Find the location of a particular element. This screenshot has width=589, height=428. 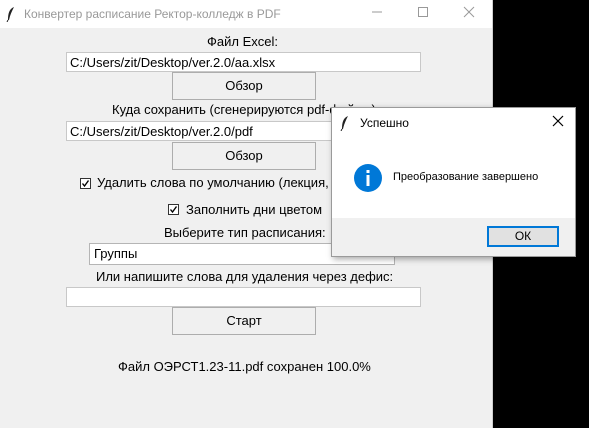

start-button: Старт is located at coordinates (244, 321).